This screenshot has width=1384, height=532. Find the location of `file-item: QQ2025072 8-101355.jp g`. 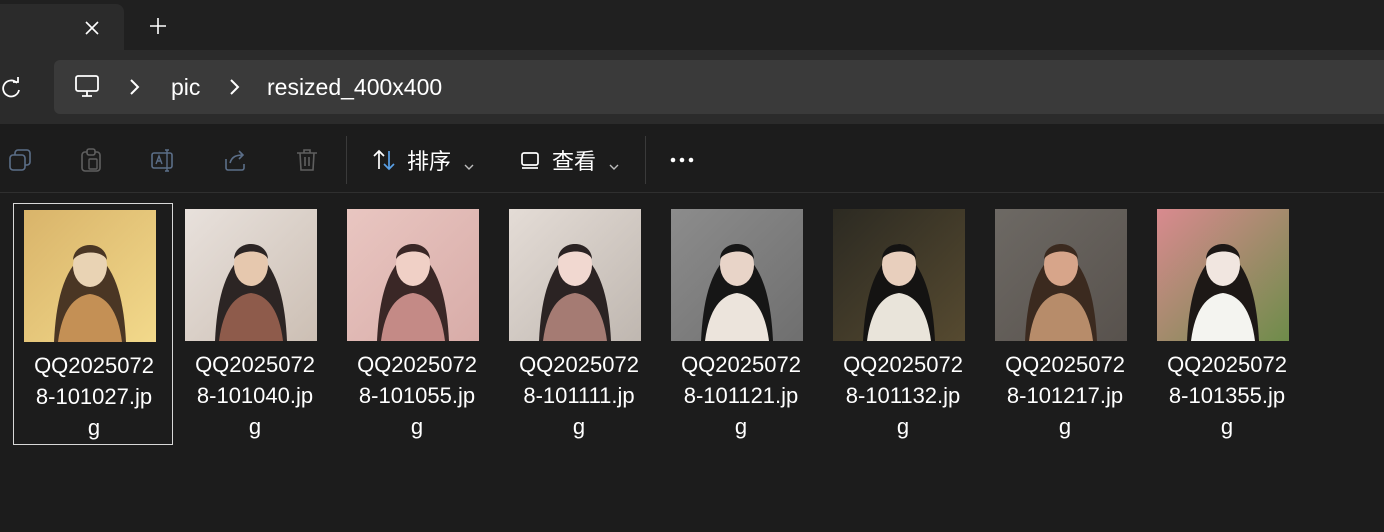

file-item: QQ2025072 8-101355.jp g is located at coordinates (1227, 324).